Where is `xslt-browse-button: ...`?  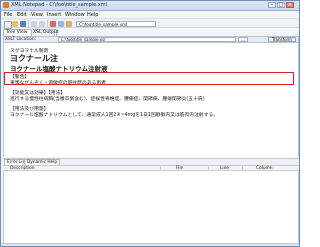
xslt-browse-button: ... is located at coordinates (243, 39).